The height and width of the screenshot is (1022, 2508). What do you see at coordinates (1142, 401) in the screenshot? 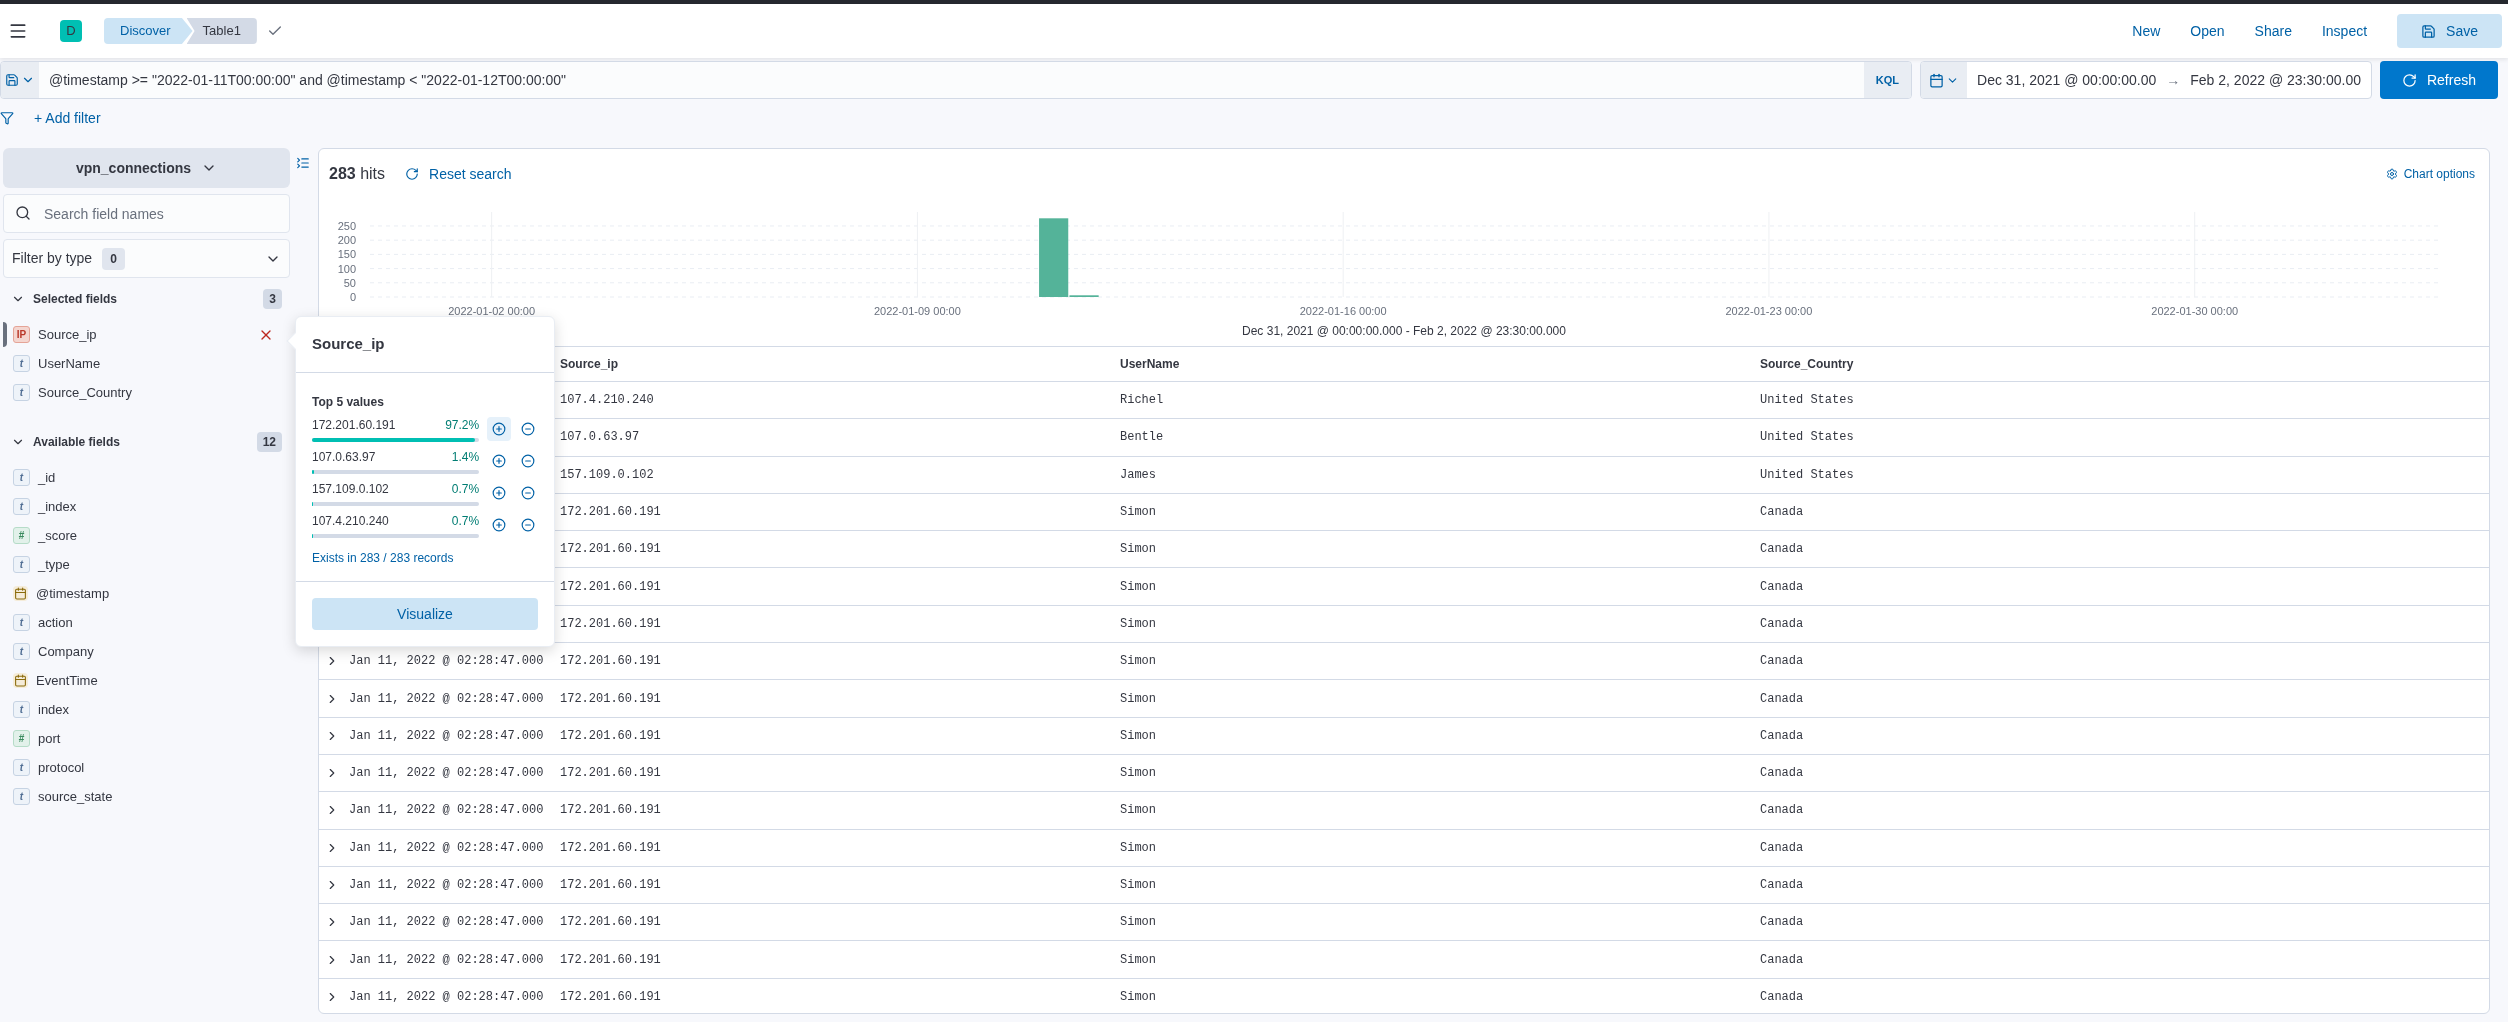
I see `table-cell-text: Richel` at bounding box center [1142, 401].